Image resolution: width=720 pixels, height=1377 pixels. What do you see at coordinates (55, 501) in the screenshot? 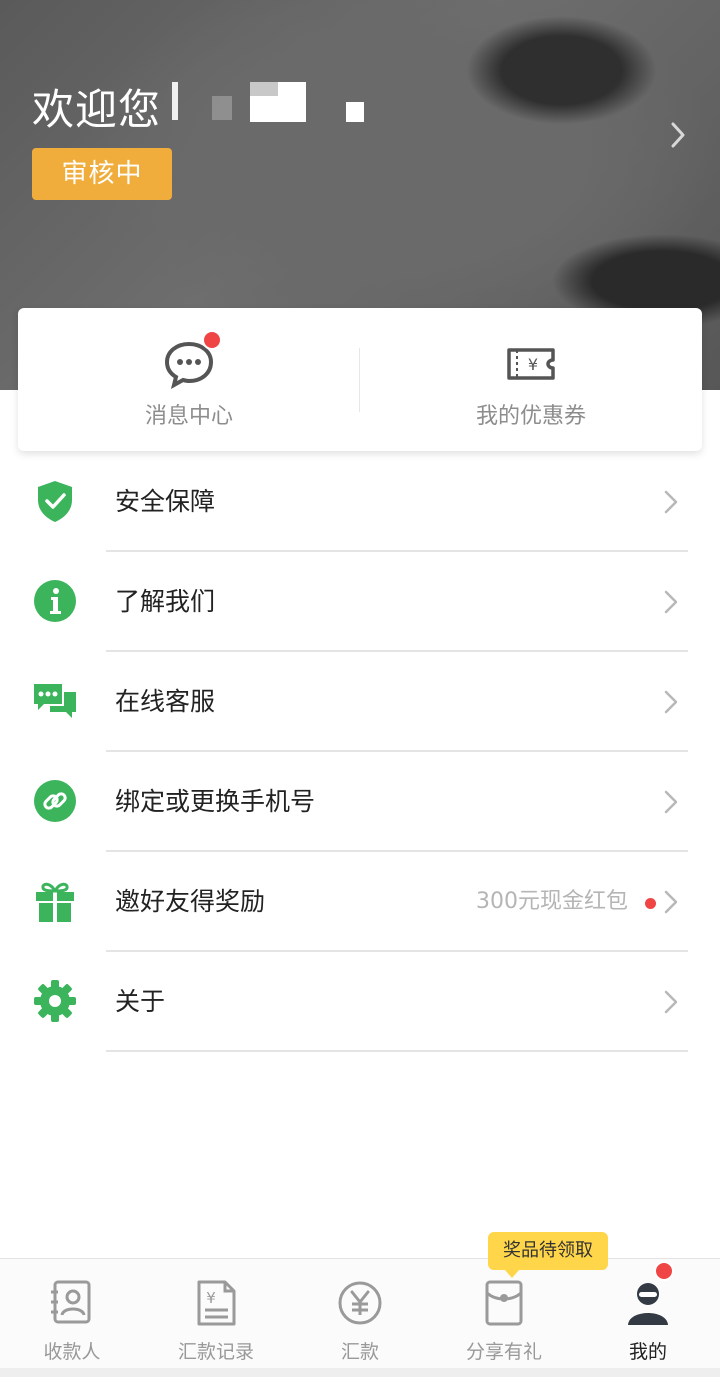
I see `shield-check-icon` at bounding box center [55, 501].